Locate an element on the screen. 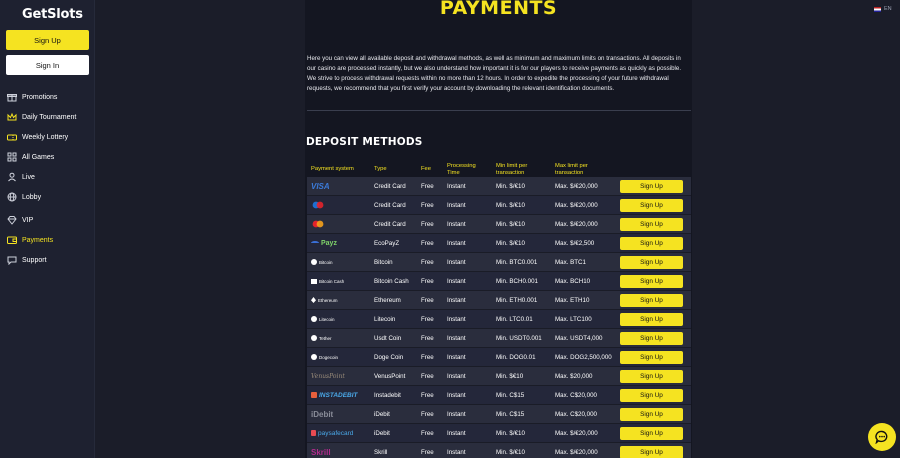 The image size is (900, 458). language-selector: EN is located at coordinates (883, 9).